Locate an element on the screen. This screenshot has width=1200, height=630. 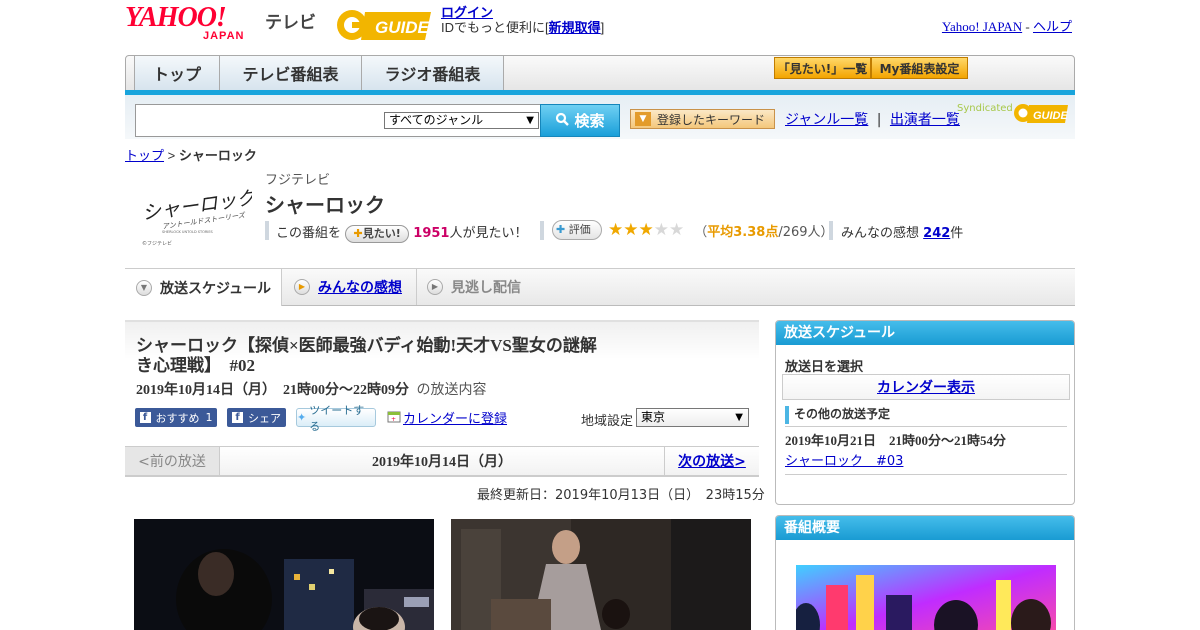
facebook-share-button: f シェア is located at coordinates (256, 417).